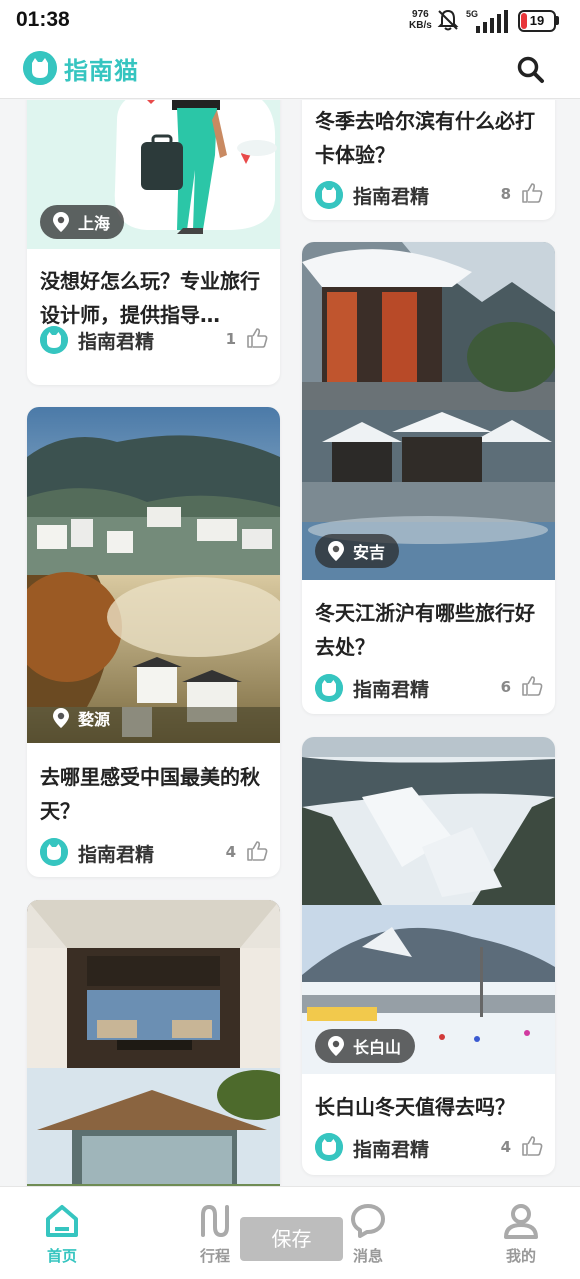 The image size is (580, 1279). What do you see at coordinates (43, 19) in the screenshot?
I see `status-time: 01:38` at bounding box center [43, 19].